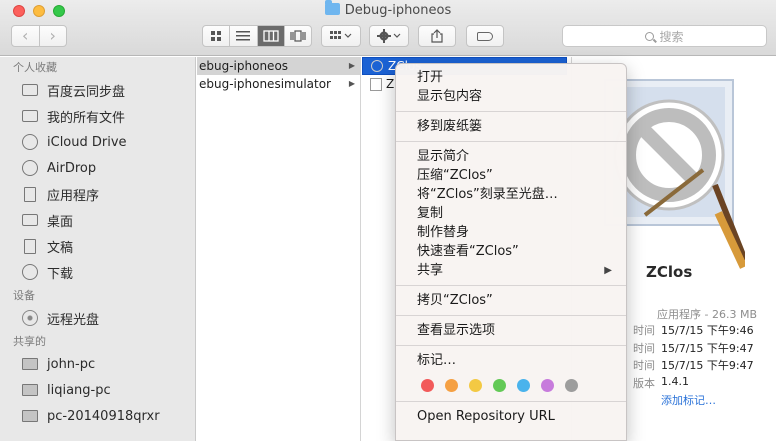 This screenshot has height=441, width=776. Describe the element at coordinates (97, 220) in the screenshot. I see `sidebar-item: 桌面` at that location.